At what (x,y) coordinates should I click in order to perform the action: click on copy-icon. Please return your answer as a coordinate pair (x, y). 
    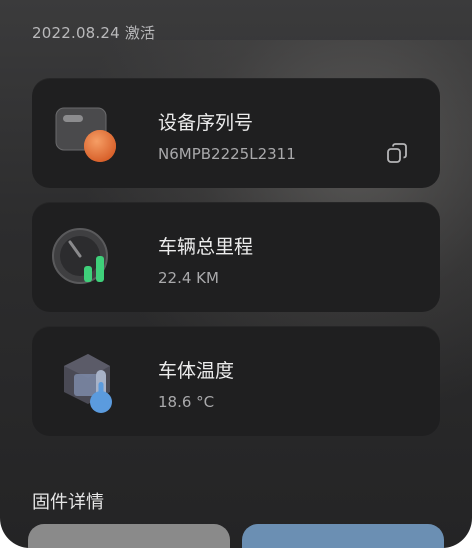
    Looking at the image, I should click on (397, 153).